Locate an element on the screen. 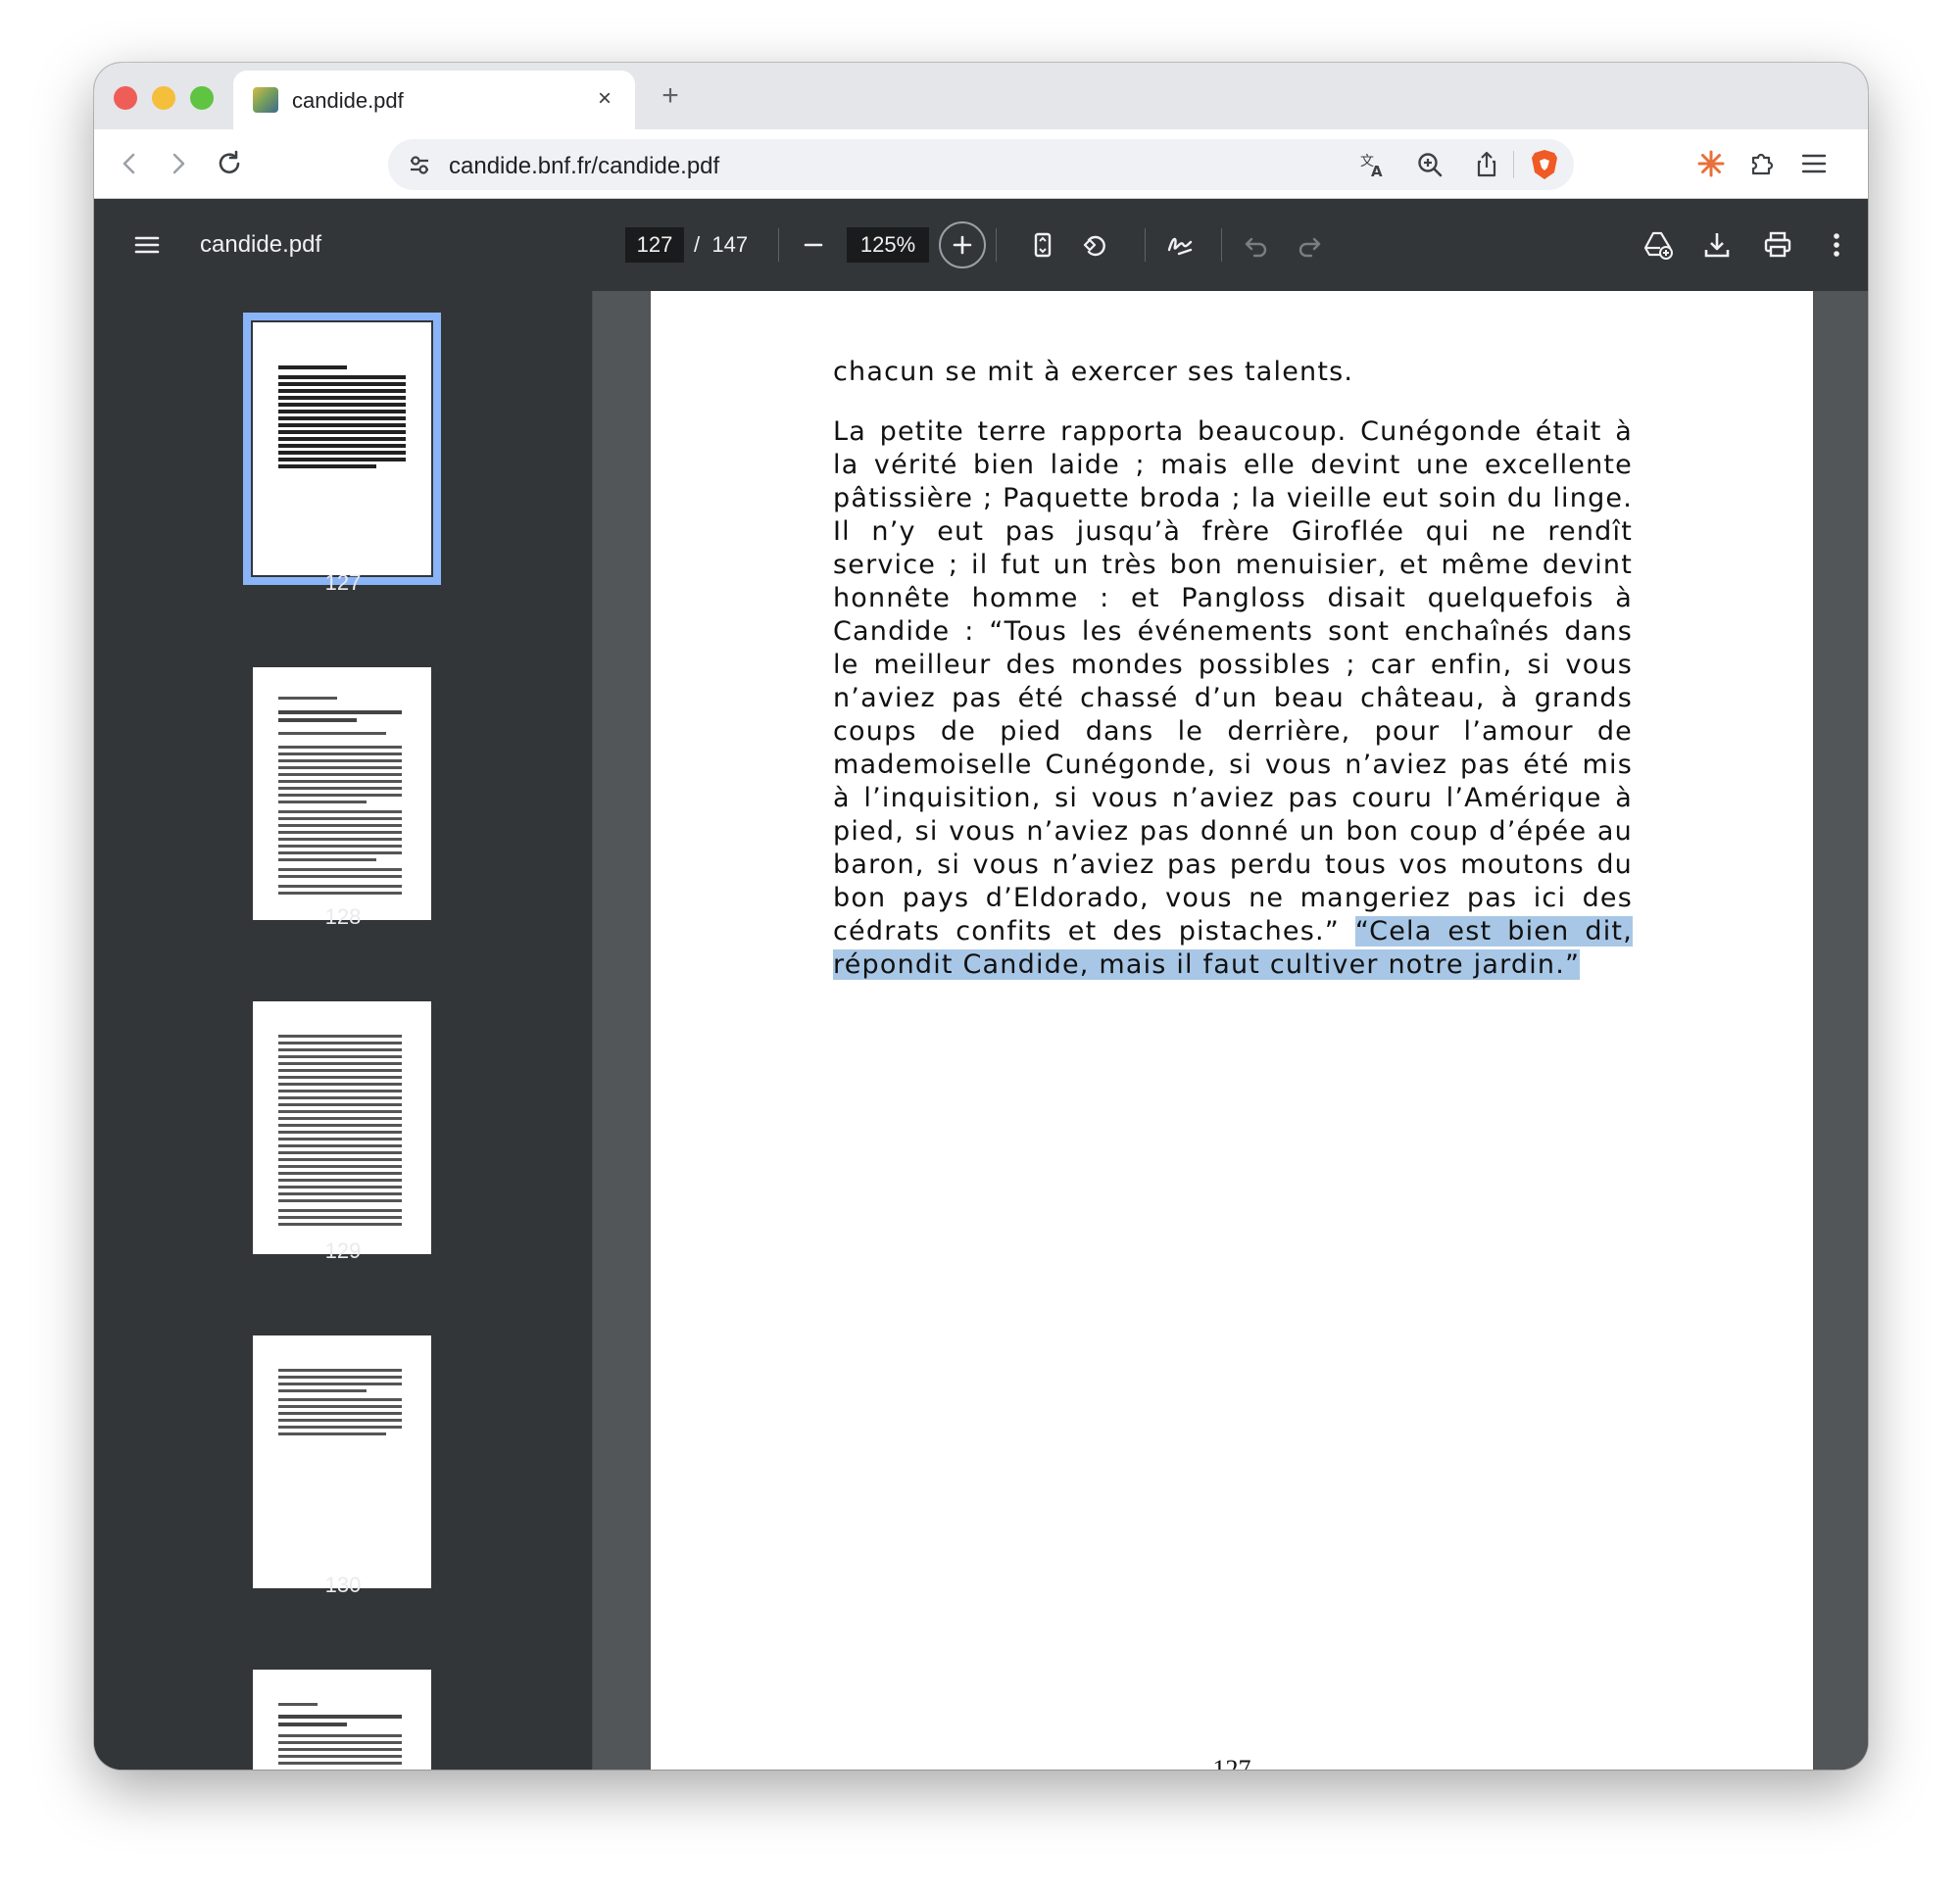 This screenshot has width=1960, height=1893. annotate-button is located at coordinates (1179, 244).